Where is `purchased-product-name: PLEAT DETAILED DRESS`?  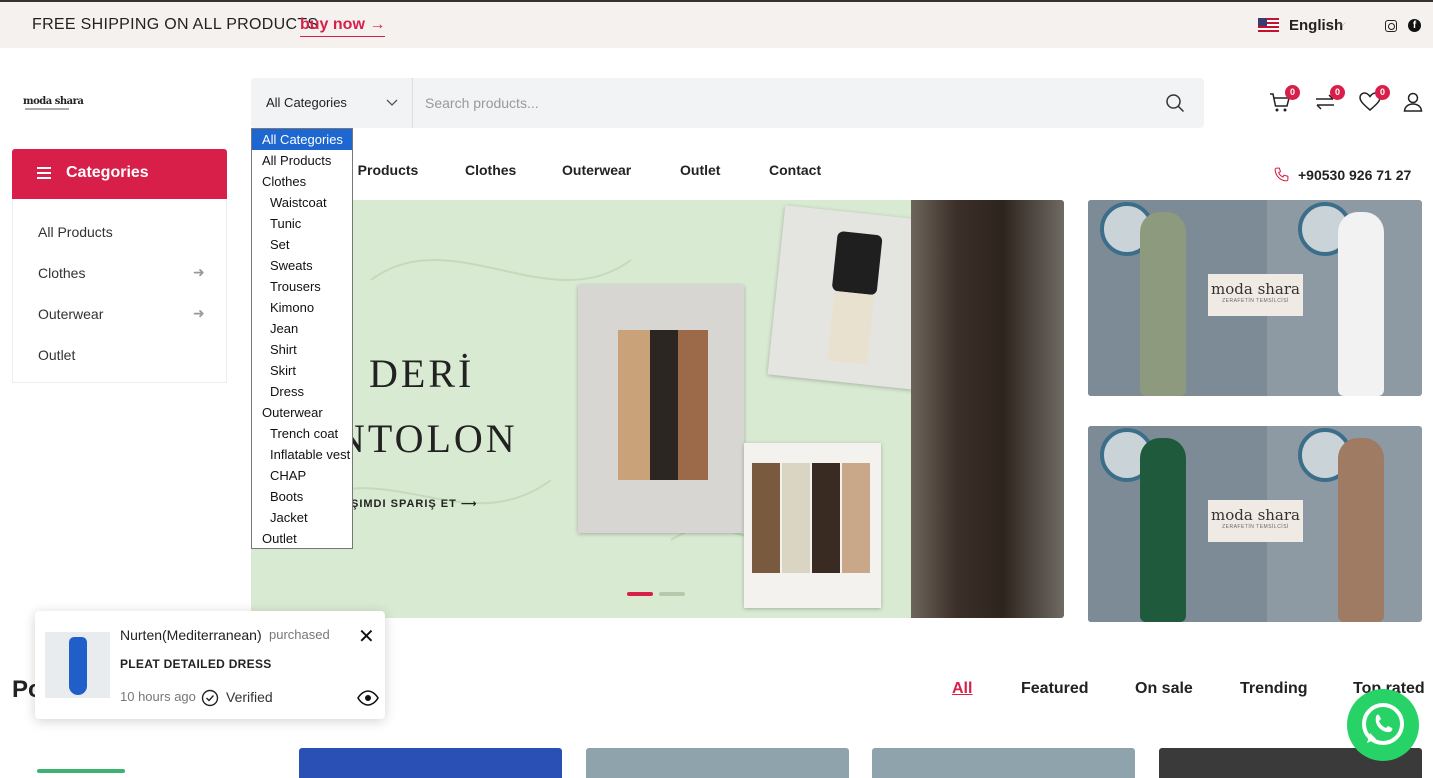
purchased-product-name: PLEAT DETAILED DRESS is located at coordinates (196, 664).